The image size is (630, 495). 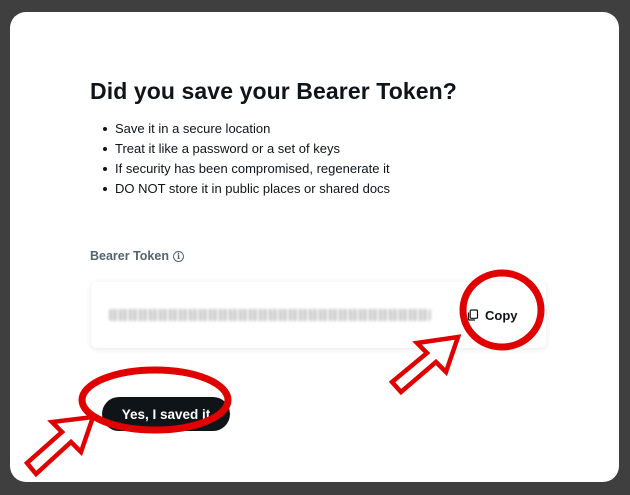 I want to click on copy-button: Copy, so click(x=492, y=315).